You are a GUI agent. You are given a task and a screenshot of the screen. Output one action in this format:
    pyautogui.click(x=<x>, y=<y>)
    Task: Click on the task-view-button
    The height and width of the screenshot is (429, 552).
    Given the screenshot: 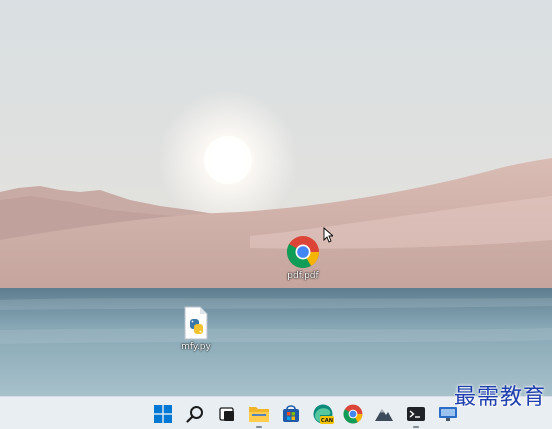 What is the action you would take?
    pyautogui.click(x=227, y=414)
    